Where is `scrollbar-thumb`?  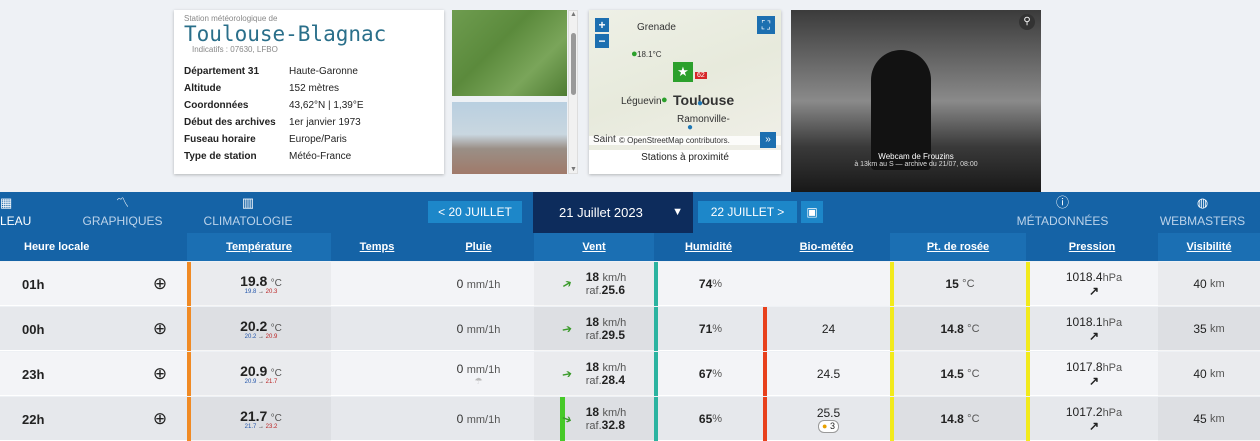 scrollbar-thumb is located at coordinates (573, 64).